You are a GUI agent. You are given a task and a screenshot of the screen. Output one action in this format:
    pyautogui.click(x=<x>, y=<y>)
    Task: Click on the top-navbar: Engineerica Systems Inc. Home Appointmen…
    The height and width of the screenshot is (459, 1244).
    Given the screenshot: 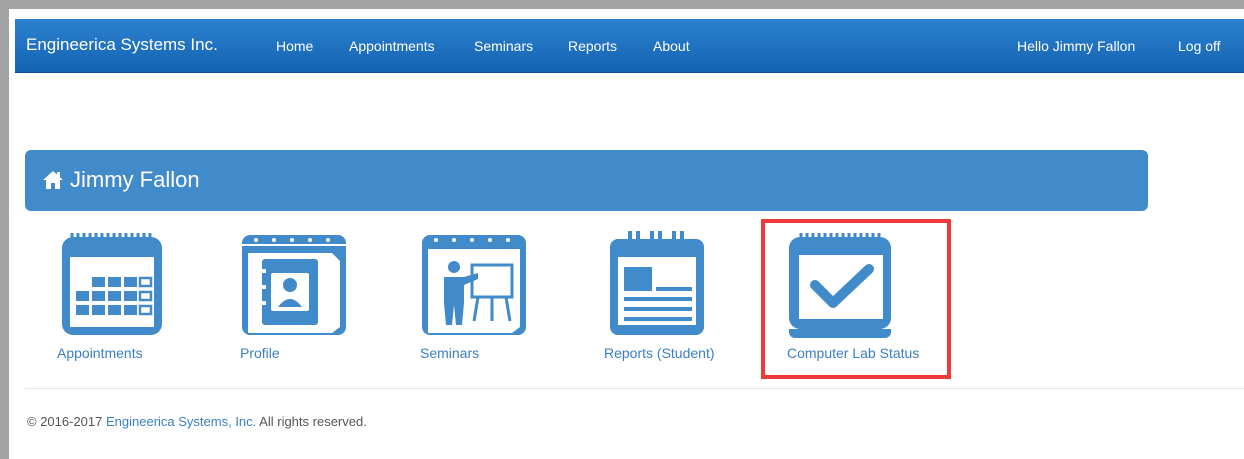 What is the action you would take?
    pyautogui.click(x=629, y=46)
    